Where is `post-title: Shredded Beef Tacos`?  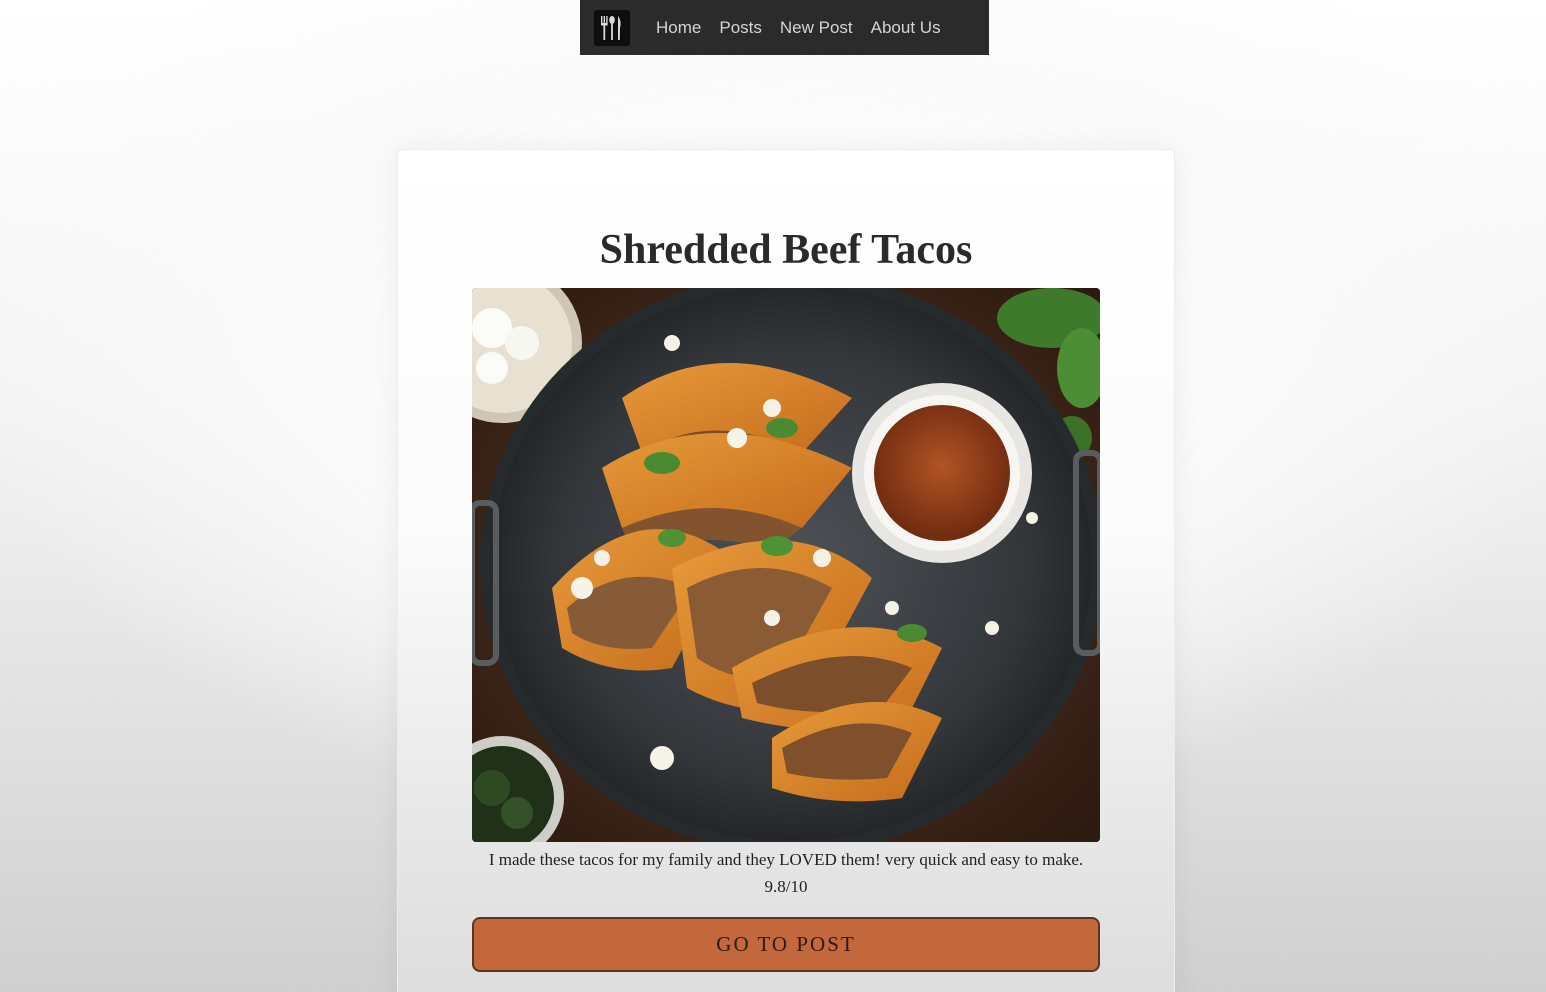
post-title: Shredded Beef Tacos is located at coordinates (786, 250).